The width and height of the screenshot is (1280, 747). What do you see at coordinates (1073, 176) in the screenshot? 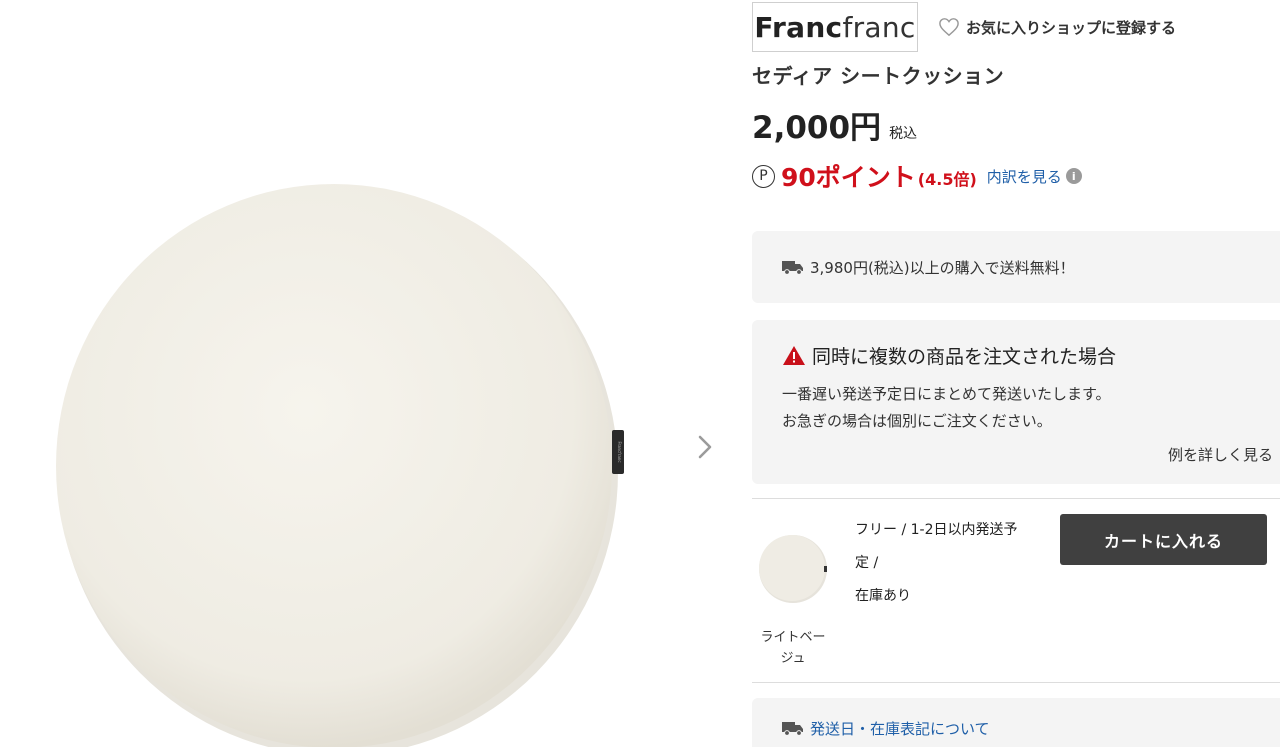
I see `info-icon: i` at bounding box center [1073, 176].